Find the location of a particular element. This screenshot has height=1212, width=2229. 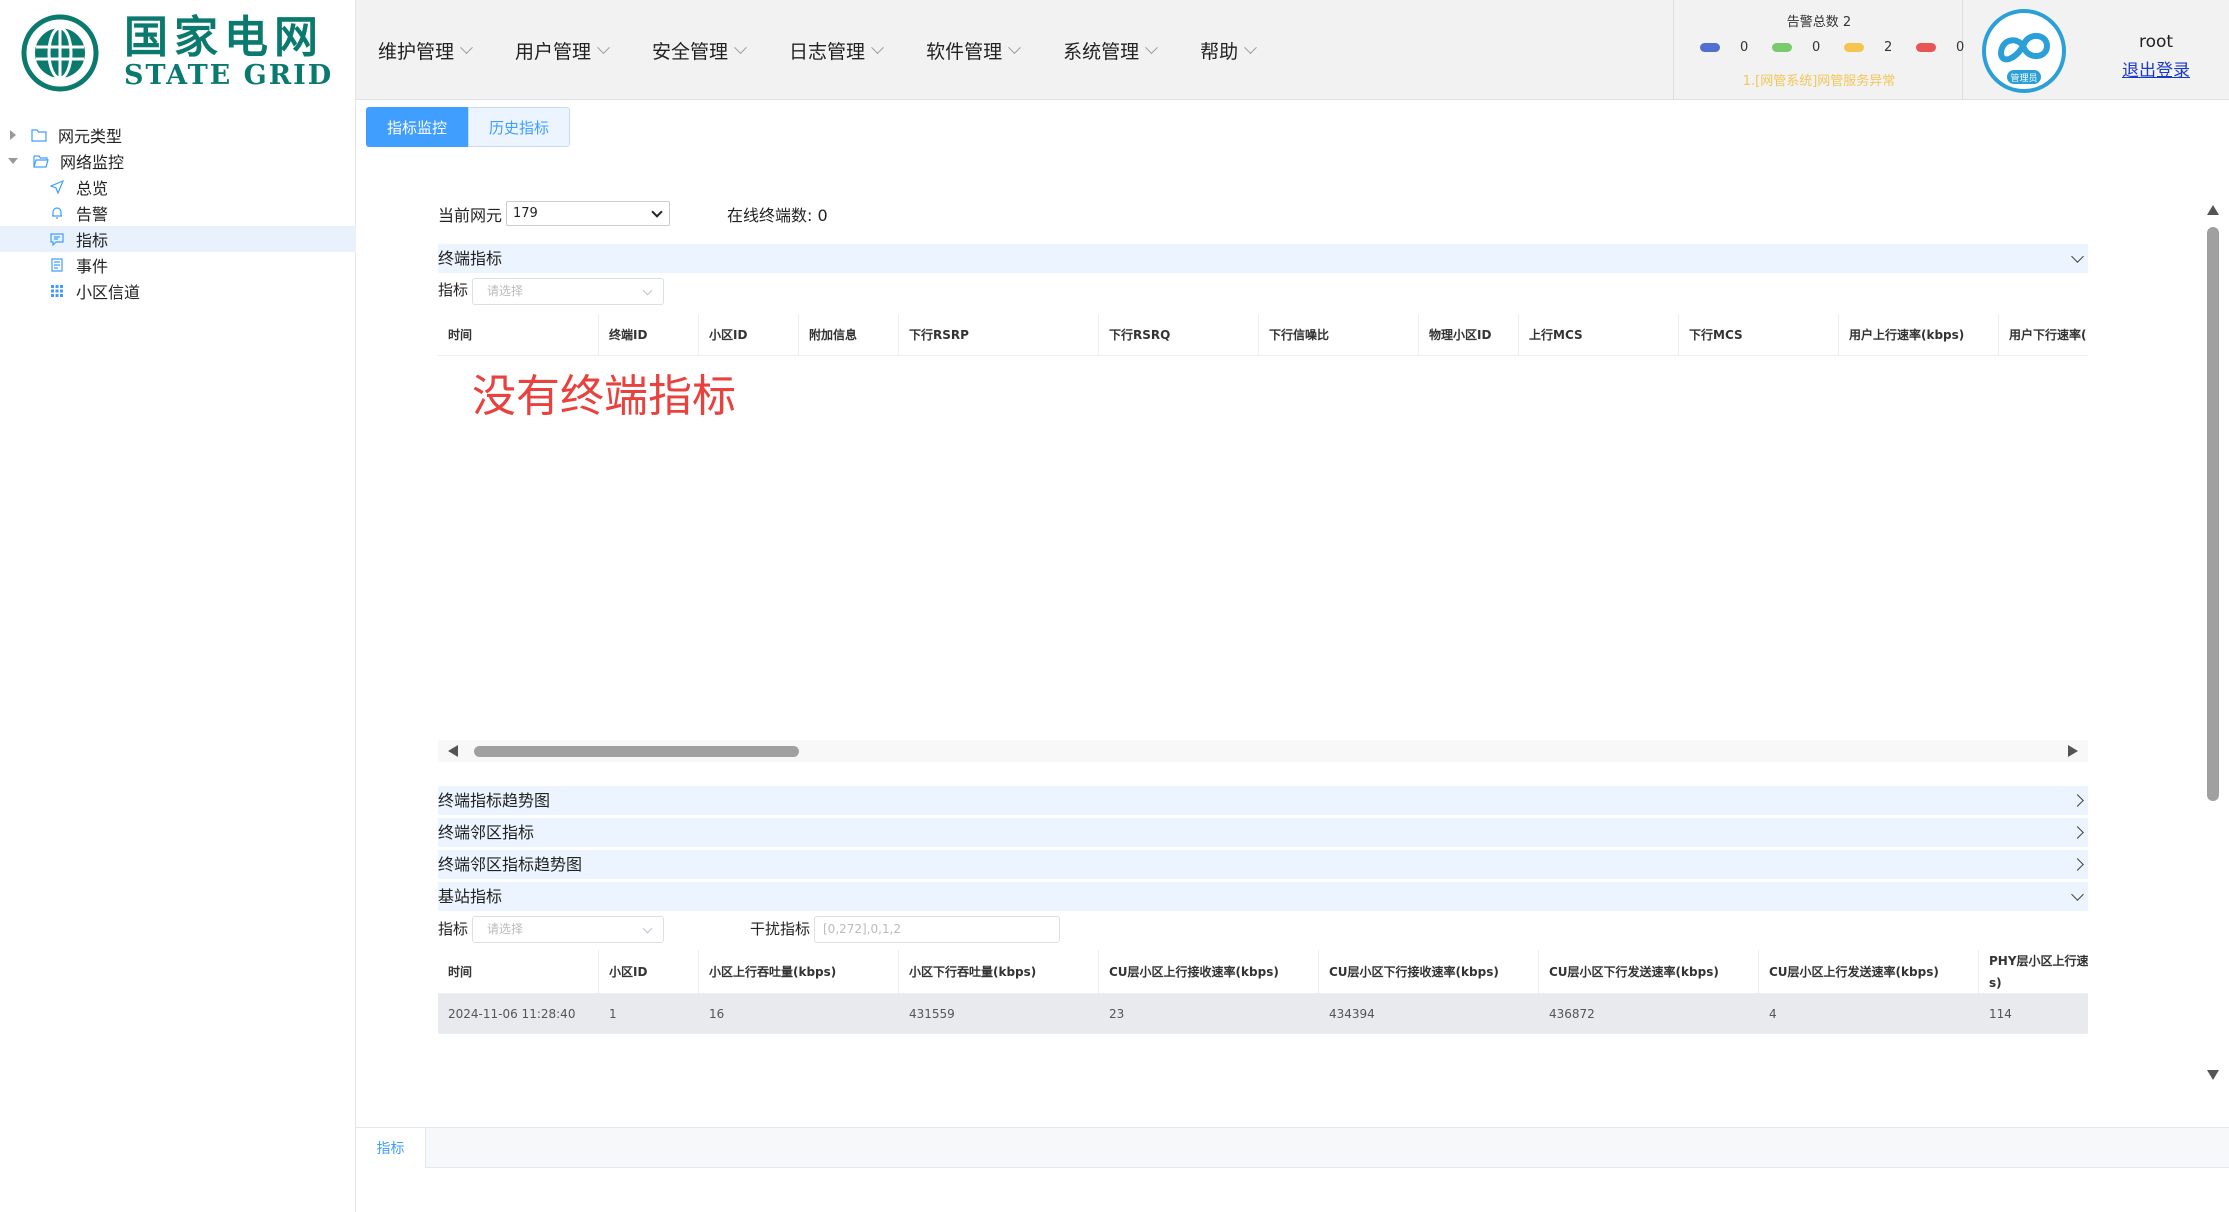

document-icon is located at coordinates (57, 265).